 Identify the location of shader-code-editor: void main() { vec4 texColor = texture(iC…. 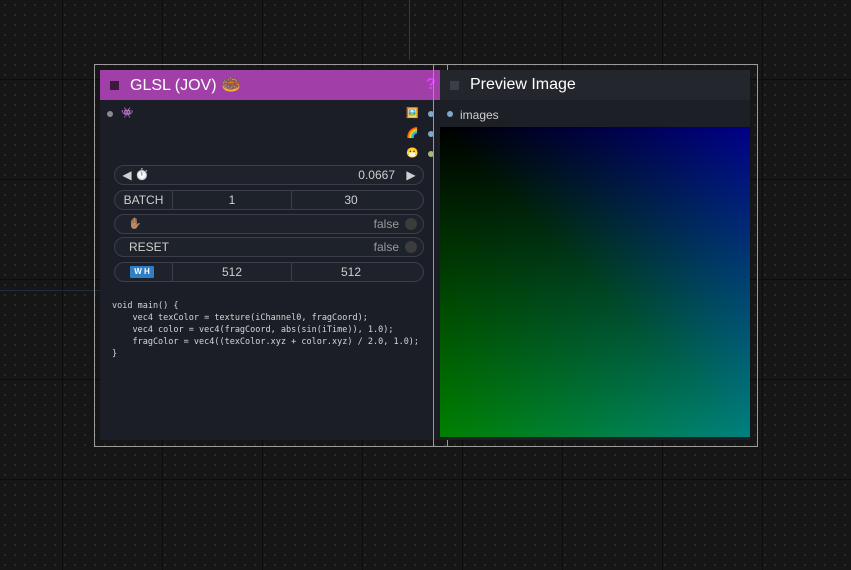
(272, 370).